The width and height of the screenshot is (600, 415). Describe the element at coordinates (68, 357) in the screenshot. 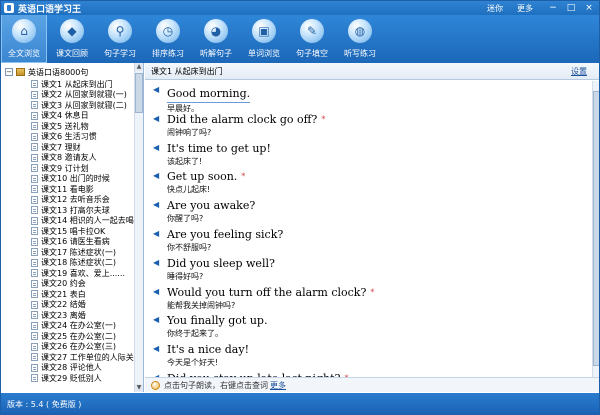

I see `lesson-item: 课文27 工作单位的人际关系` at that location.